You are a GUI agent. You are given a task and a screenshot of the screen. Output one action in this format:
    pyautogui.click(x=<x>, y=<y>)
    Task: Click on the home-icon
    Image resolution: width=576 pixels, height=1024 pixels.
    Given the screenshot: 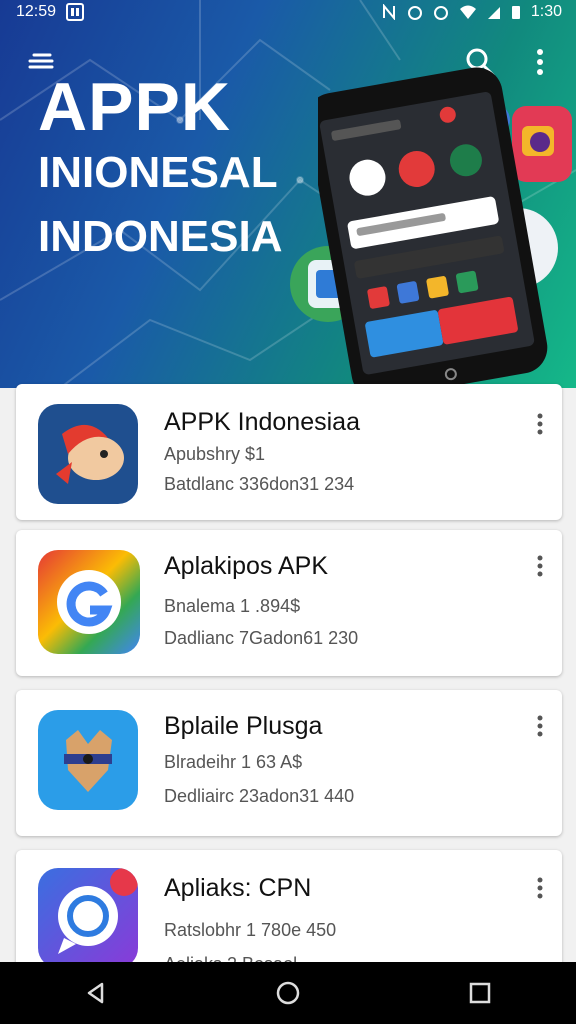 What is the action you would take?
    pyautogui.click(x=288, y=993)
    